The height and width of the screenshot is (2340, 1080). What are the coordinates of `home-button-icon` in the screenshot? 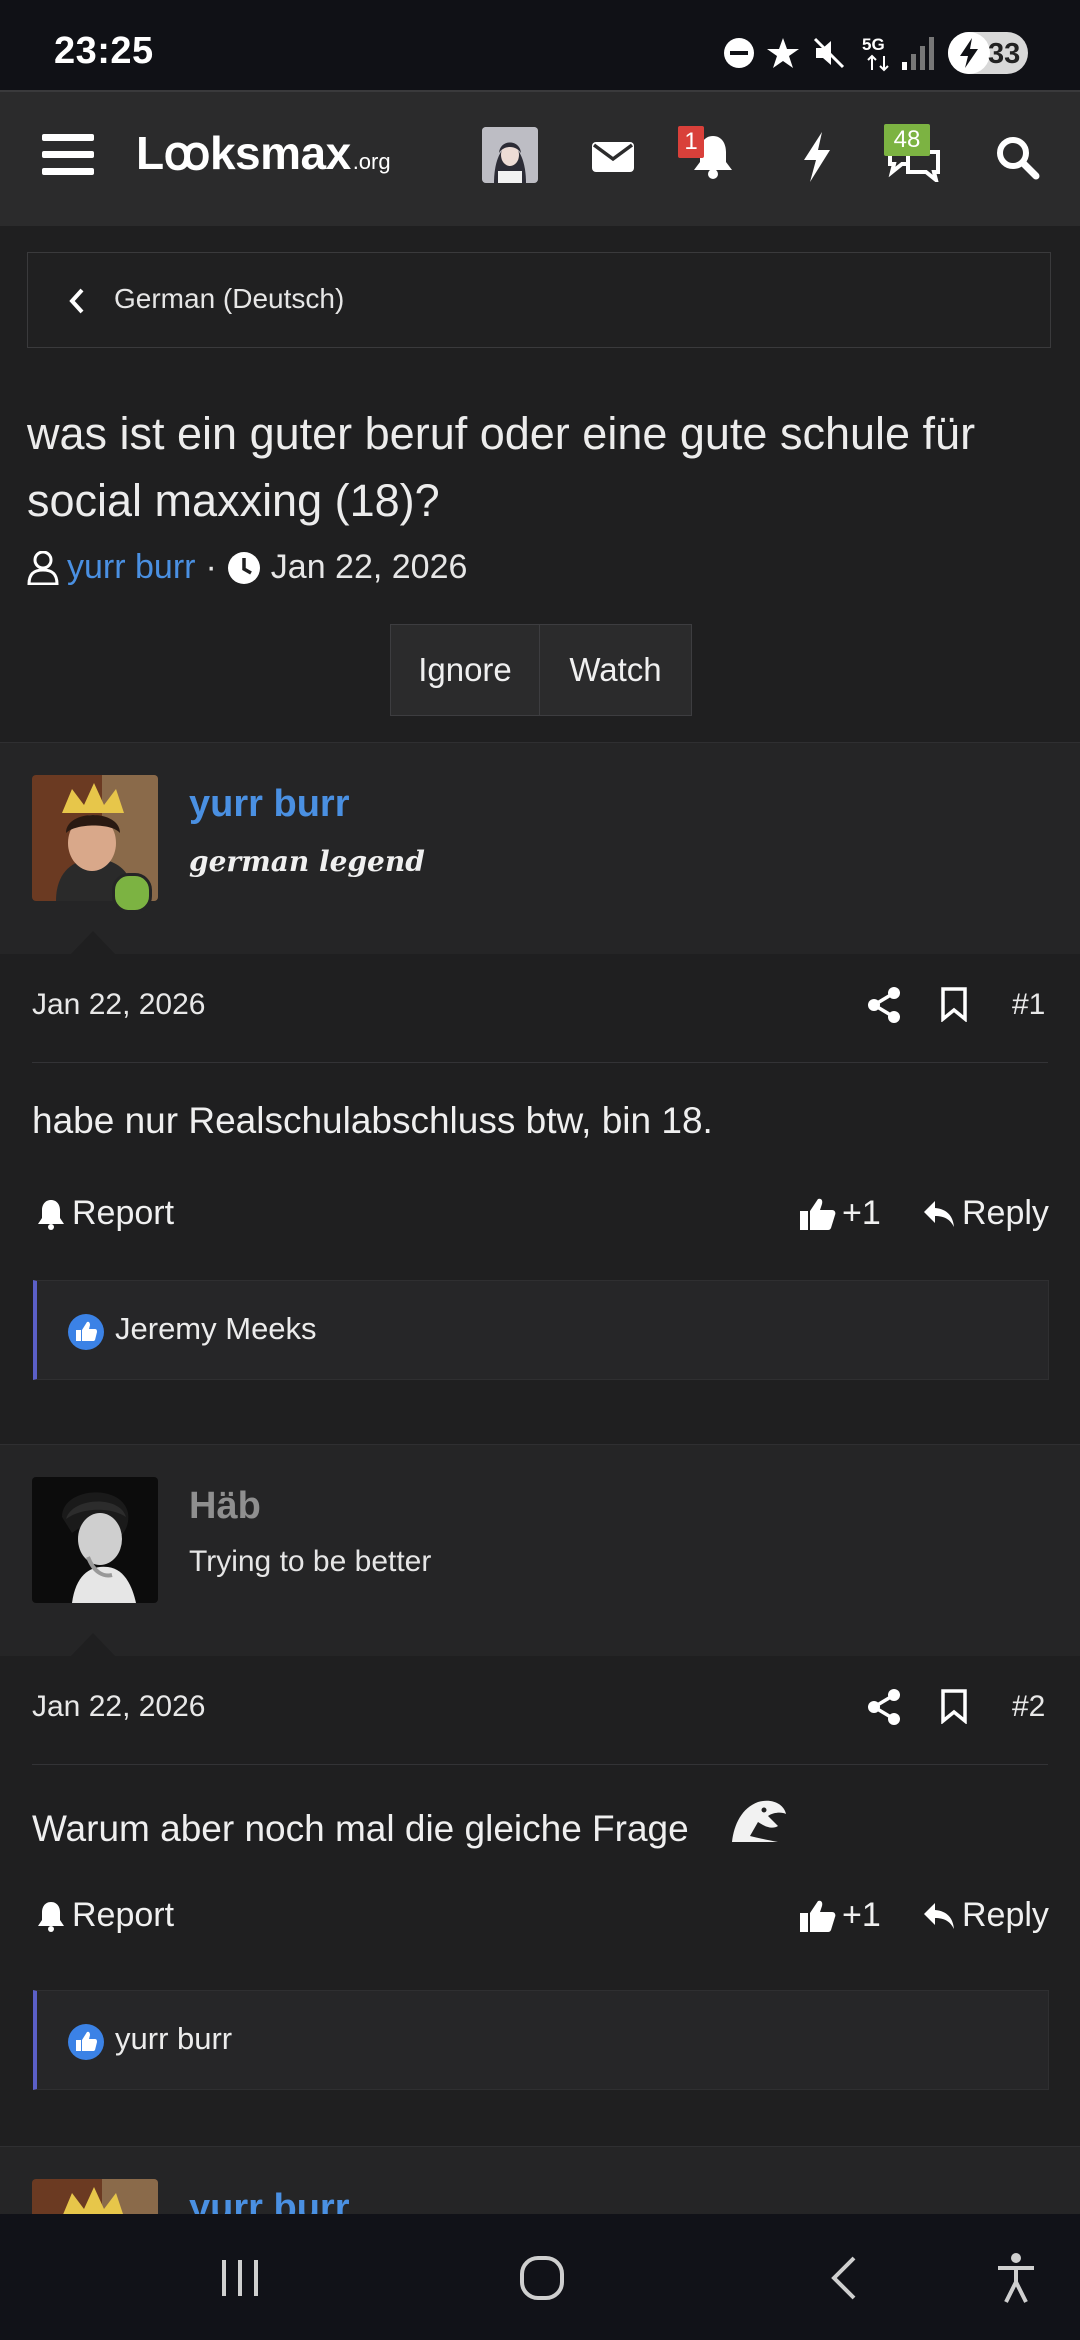 It's located at (542, 2278).